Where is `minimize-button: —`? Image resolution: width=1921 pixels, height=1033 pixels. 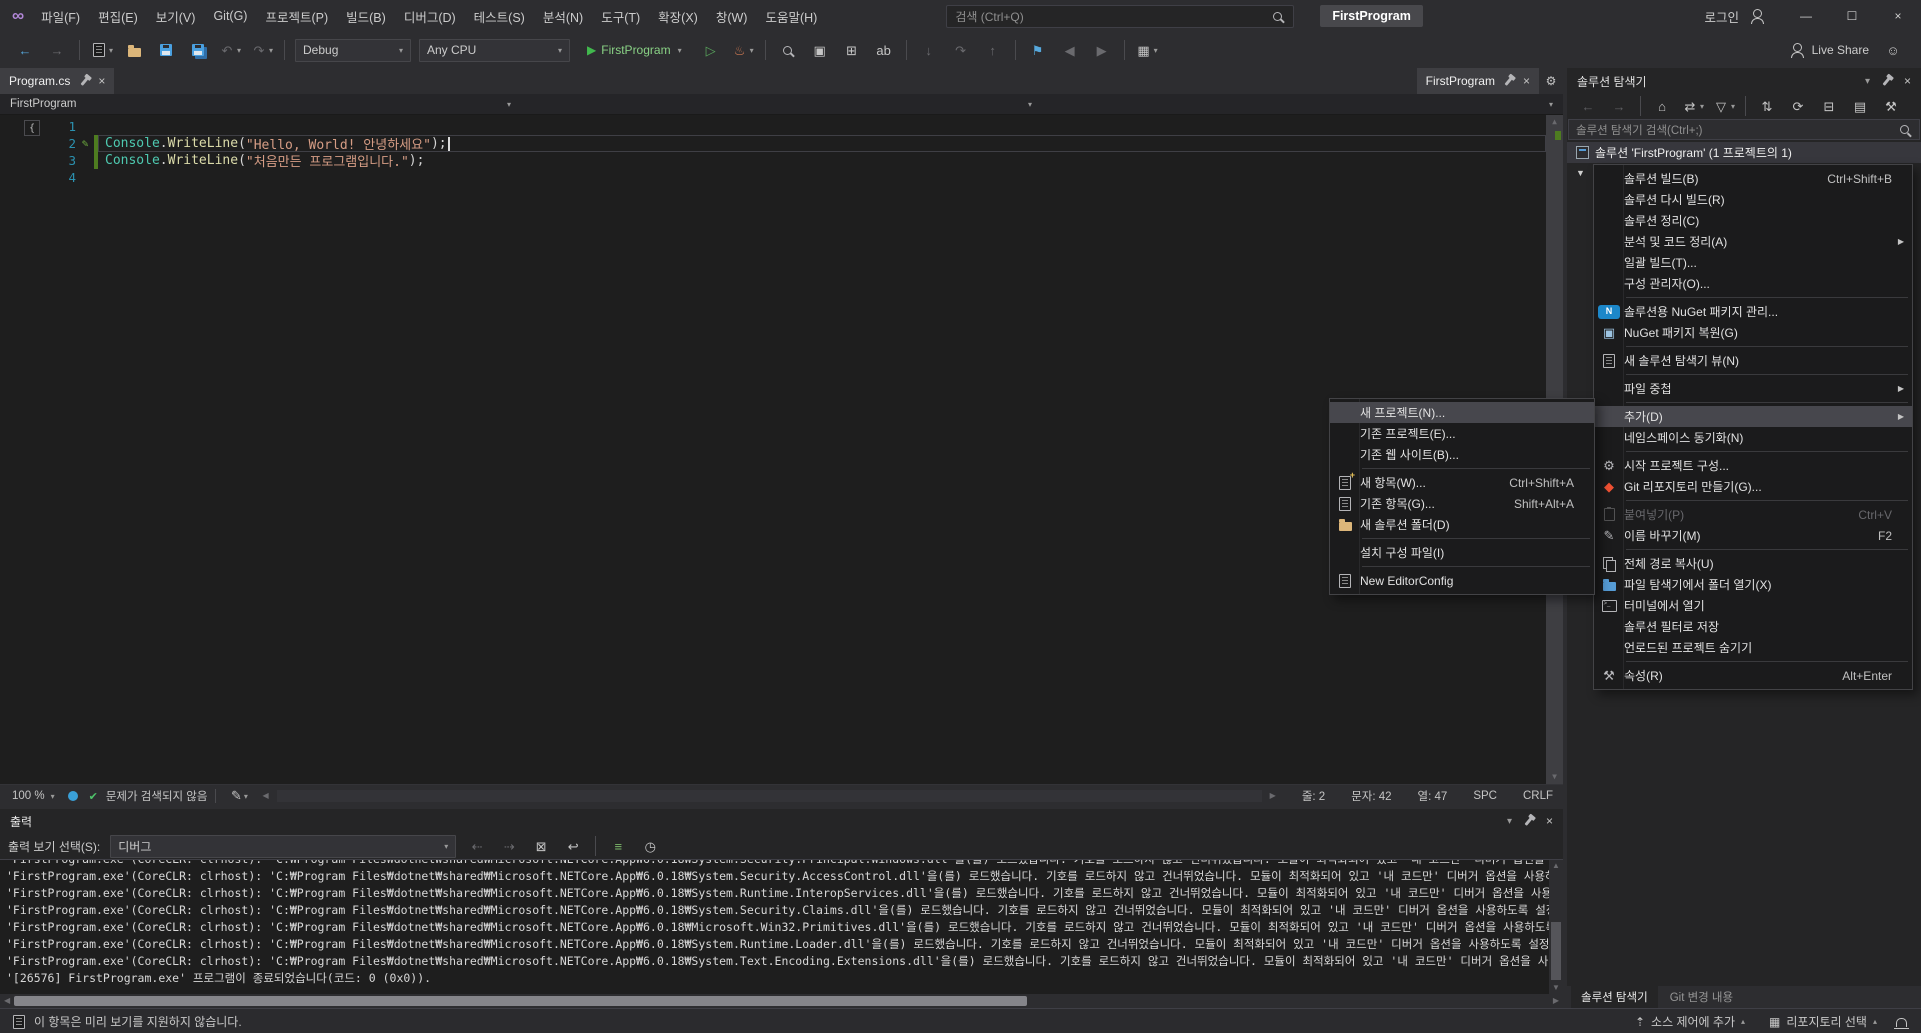
minimize-button: — is located at coordinates (1806, 16).